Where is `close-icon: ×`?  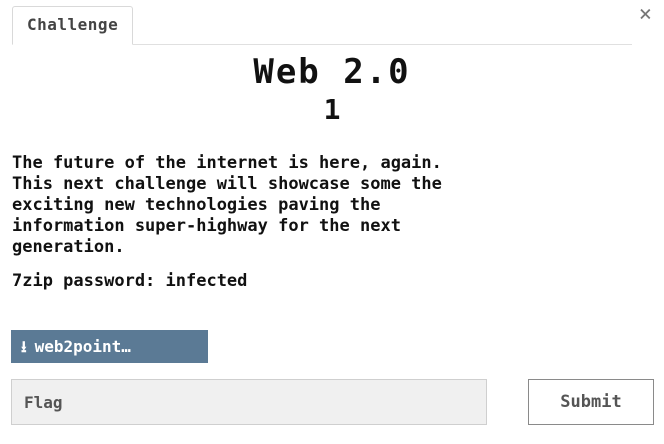
close-icon: × is located at coordinates (645, 15).